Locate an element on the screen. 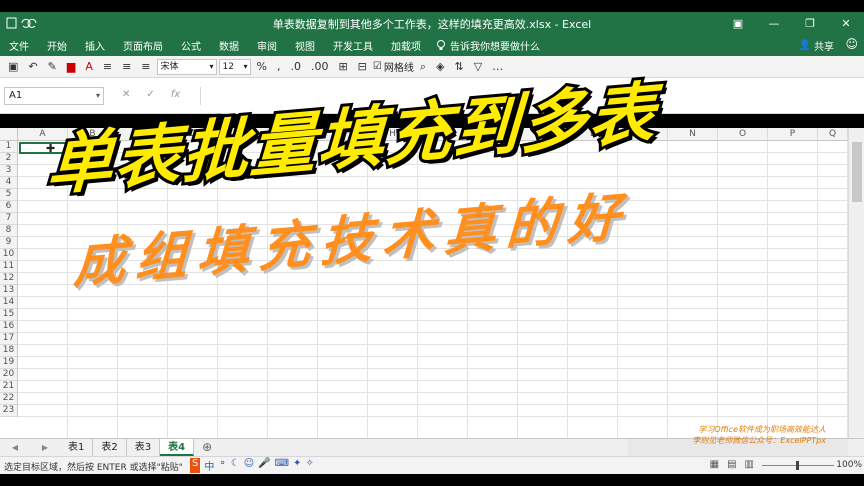  row-header-13: 13 is located at coordinates (9, 291).